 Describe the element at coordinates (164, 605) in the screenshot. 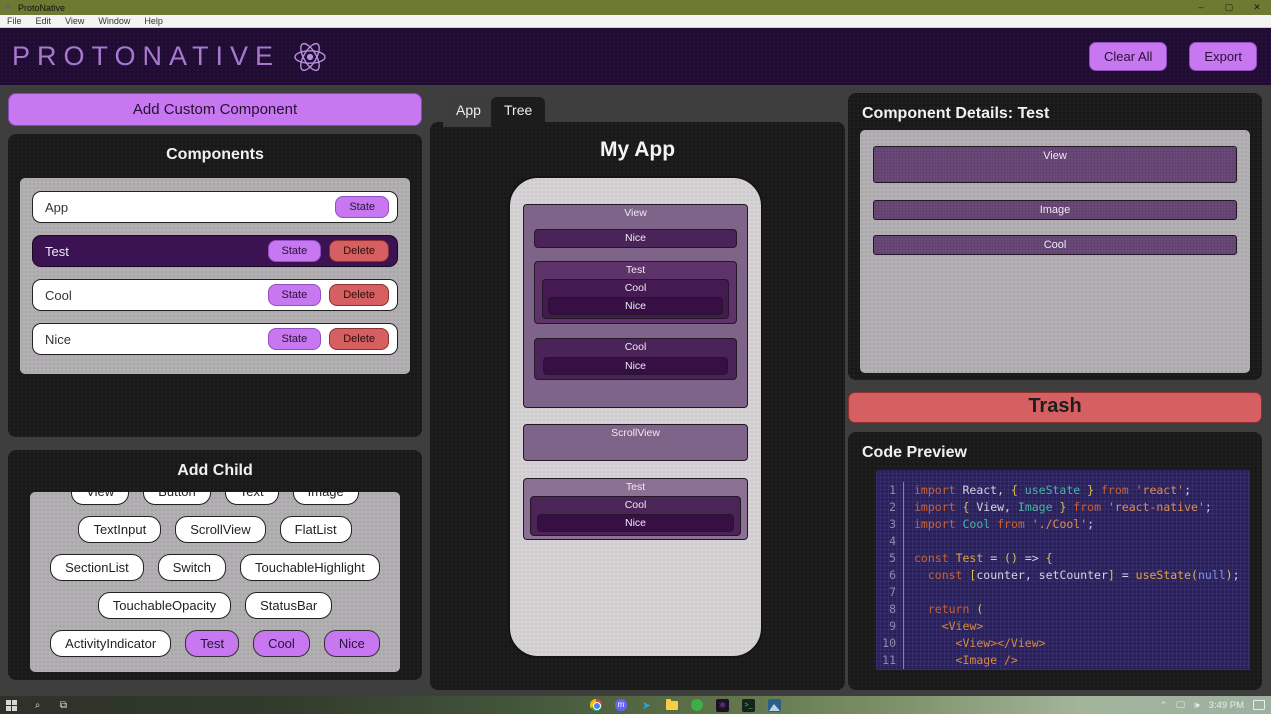

I see `add-child-touchableopacity: TouchableOpacity` at that location.